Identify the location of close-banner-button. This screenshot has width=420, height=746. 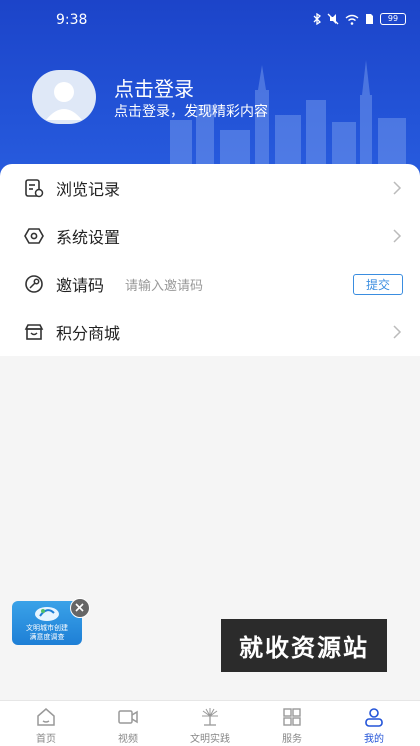
(80, 608).